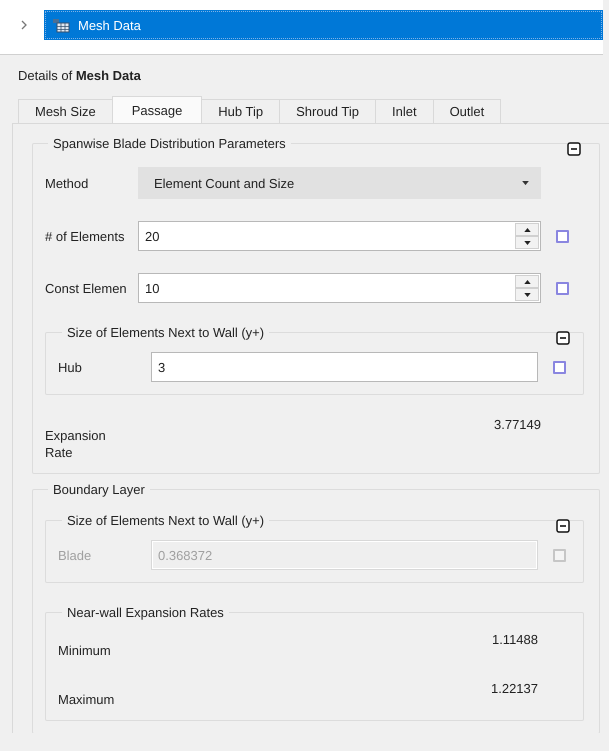 This screenshot has height=751, width=609. Describe the element at coordinates (99, 489) in the screenshot. I see `group-title: Boundary Layer` at that location.